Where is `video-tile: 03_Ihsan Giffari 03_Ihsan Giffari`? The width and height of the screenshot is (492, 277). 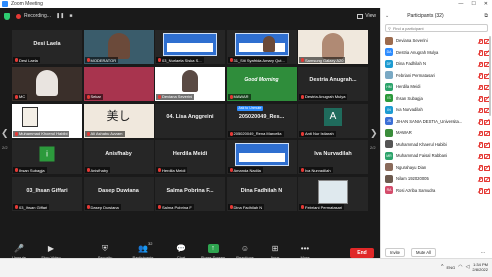 video-tile: 03_Ihsan Giffari 03_Ihsan Giffari is located at coordinates (47, 194).